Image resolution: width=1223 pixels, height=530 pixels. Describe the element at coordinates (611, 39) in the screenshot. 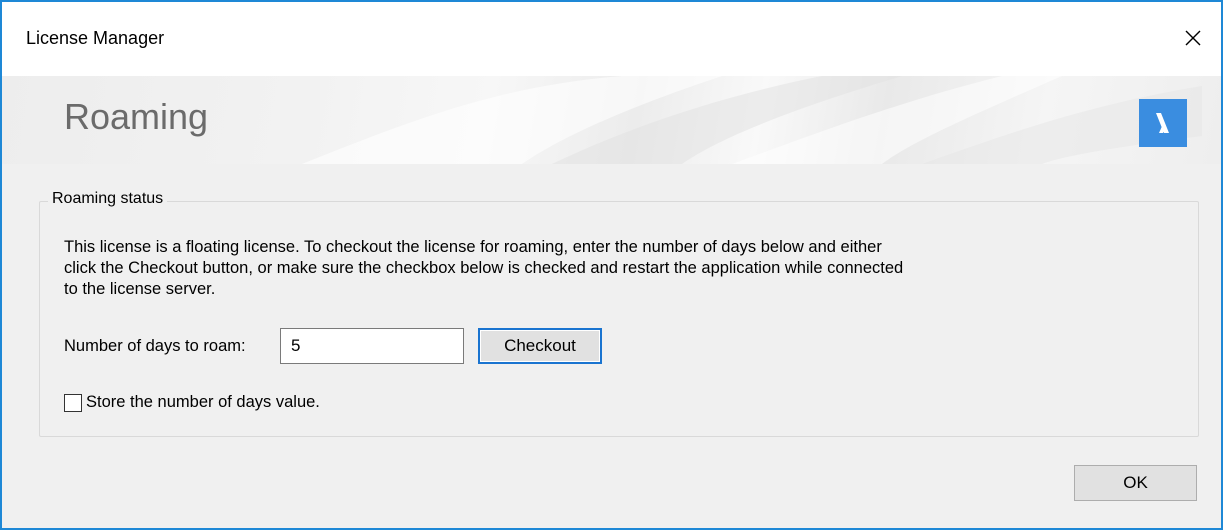

I see `title-bar: License Manager` at that location.